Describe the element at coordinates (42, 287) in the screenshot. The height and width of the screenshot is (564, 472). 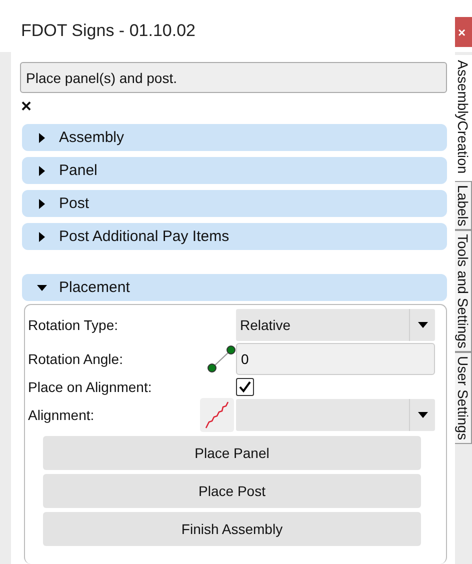
I see `collapse-triangle-icon` at that location.